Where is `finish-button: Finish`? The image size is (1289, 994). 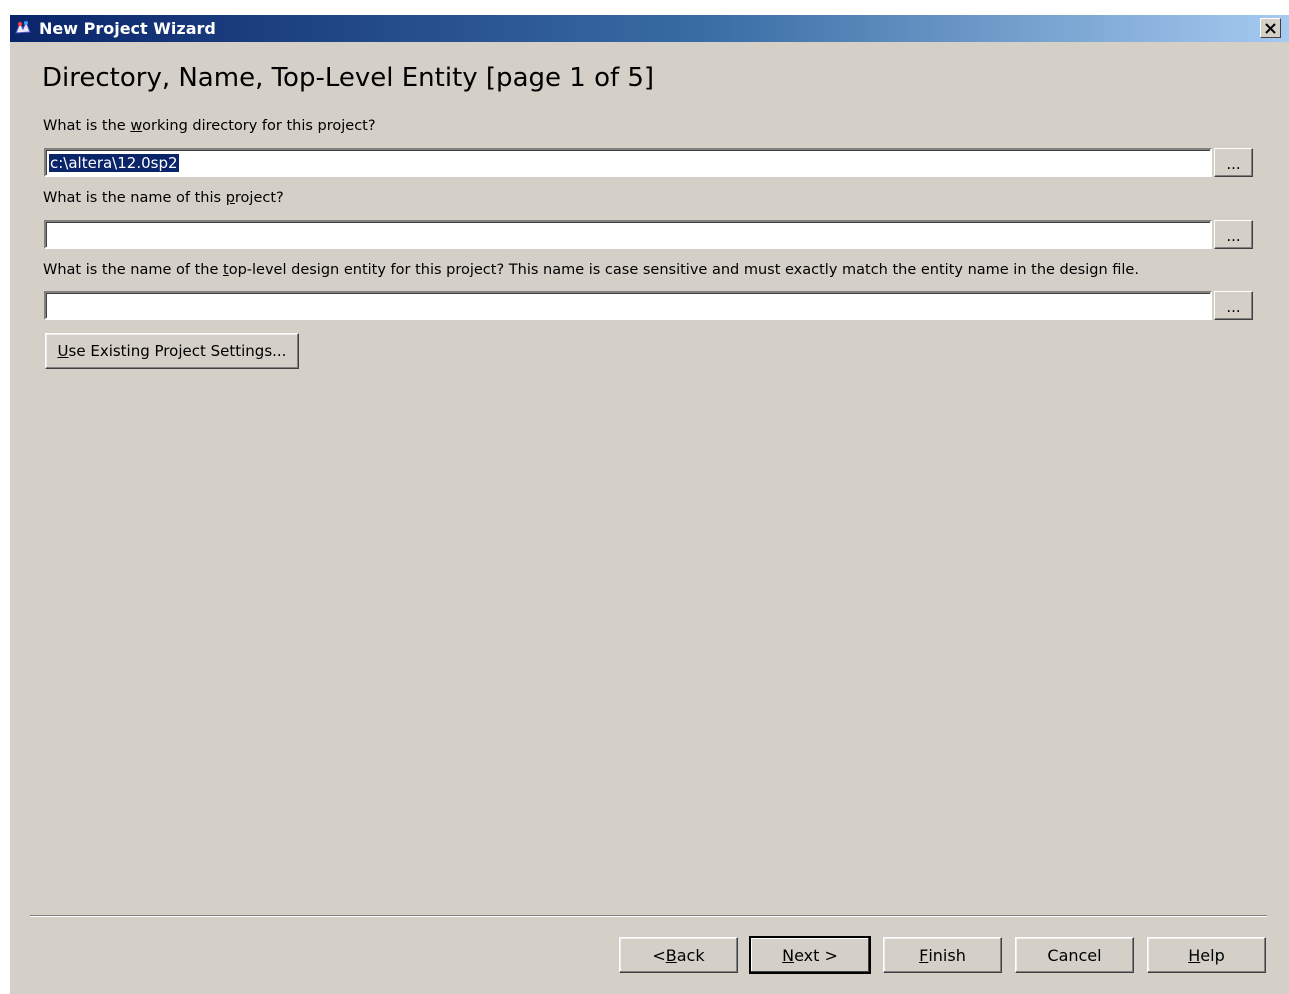
finish-button: Finish is located at coordinates (942, 955).